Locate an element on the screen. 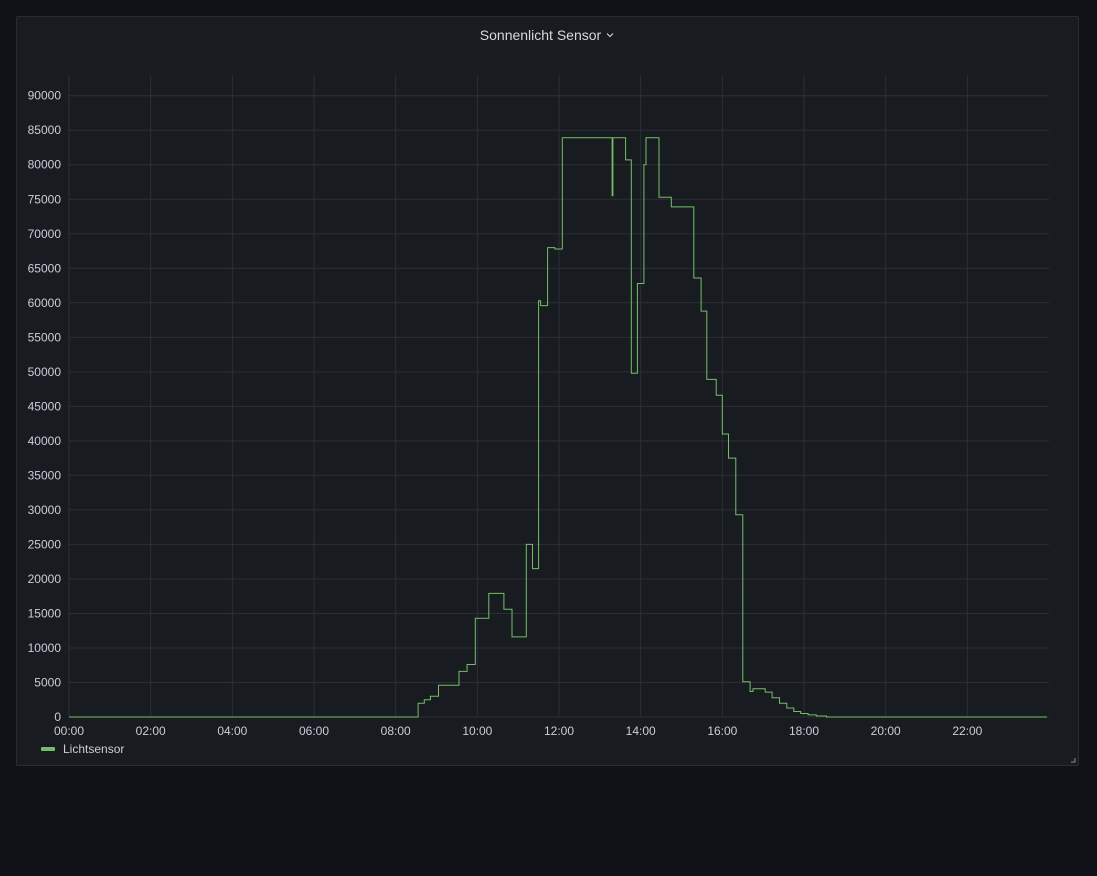 Image resolution: width=1097 pixels, height=876 pixels. y-tick-label: 5000 is located at coordinates (47, 682).